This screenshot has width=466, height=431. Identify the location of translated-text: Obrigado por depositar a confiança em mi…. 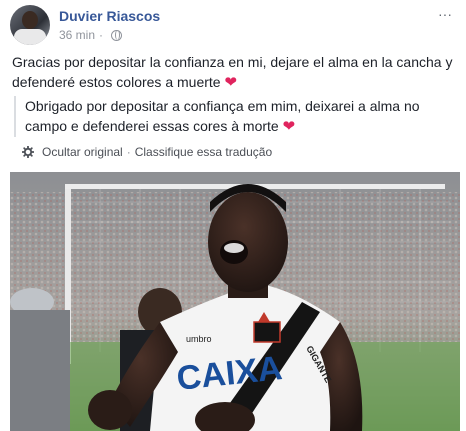
(222, 116).